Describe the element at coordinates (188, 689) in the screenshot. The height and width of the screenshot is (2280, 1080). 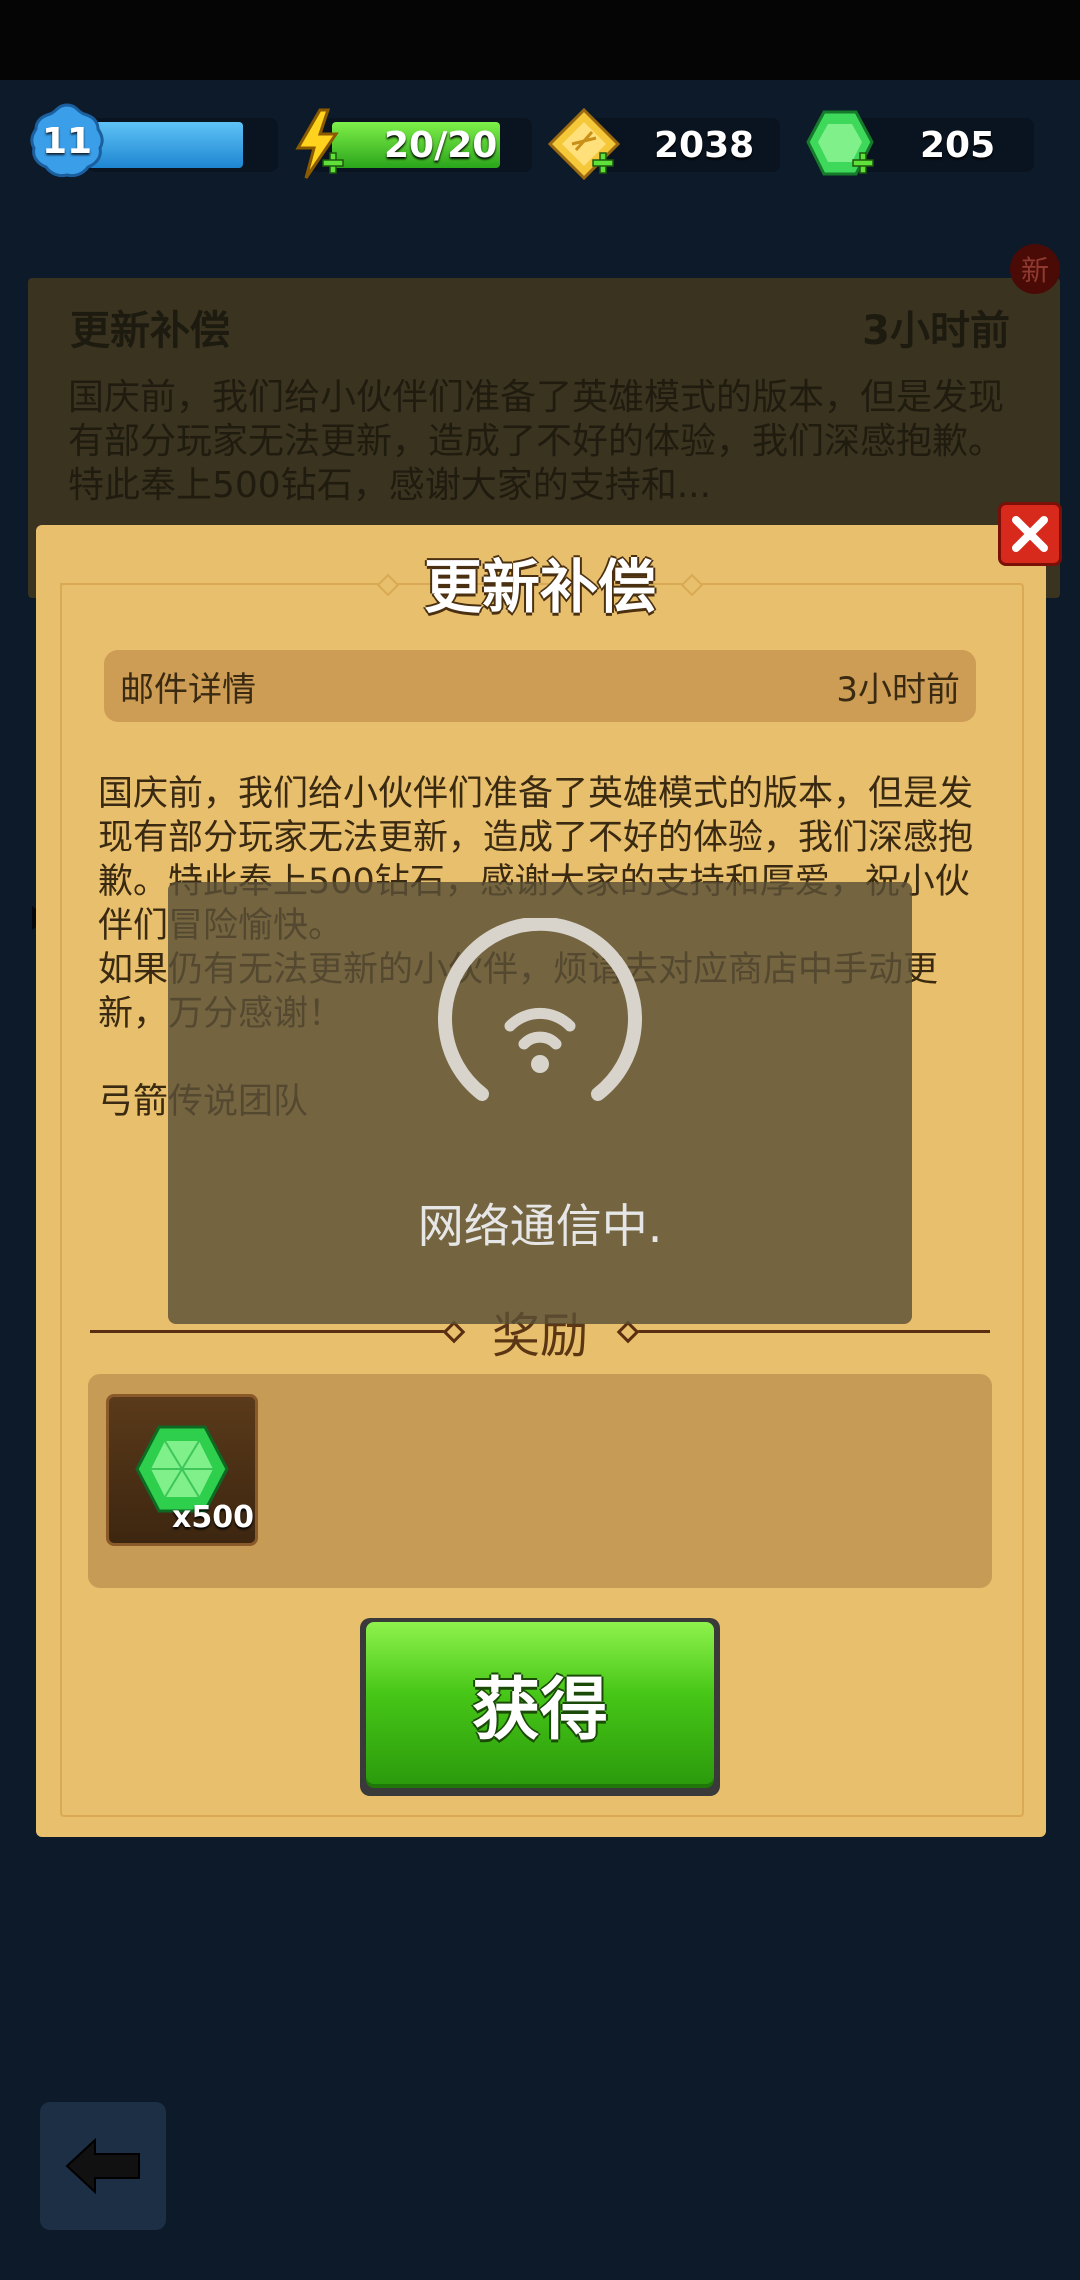
I see `mail-detail-label: 邮件详情` at that location.